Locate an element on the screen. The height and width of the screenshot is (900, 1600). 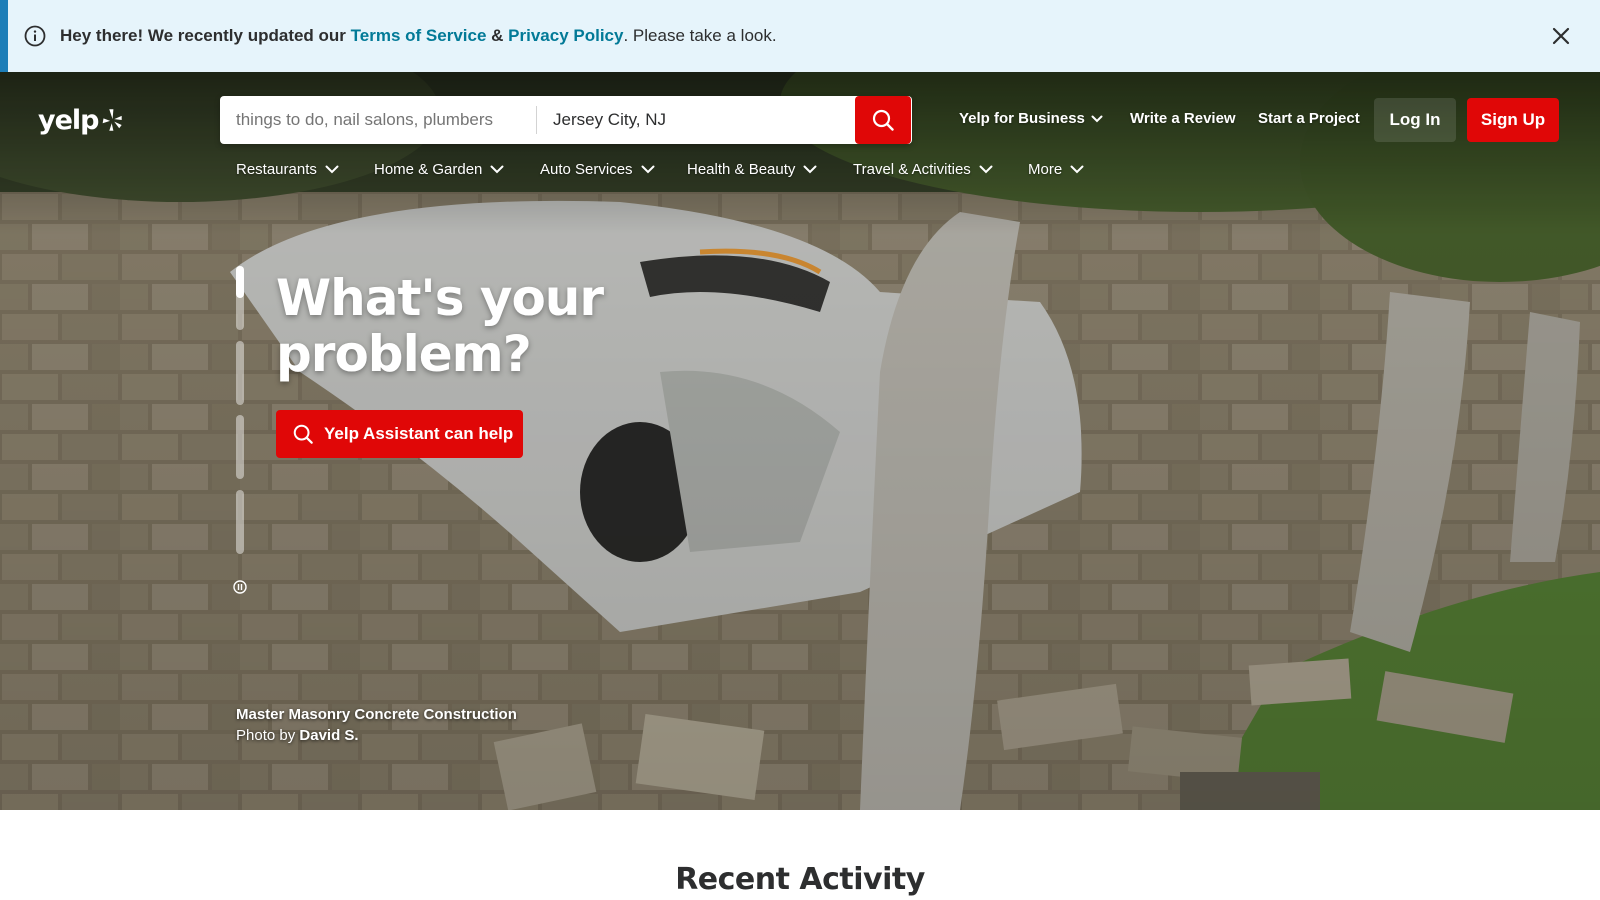
log-in-button: Log In is located at coordinates (1415, 120).